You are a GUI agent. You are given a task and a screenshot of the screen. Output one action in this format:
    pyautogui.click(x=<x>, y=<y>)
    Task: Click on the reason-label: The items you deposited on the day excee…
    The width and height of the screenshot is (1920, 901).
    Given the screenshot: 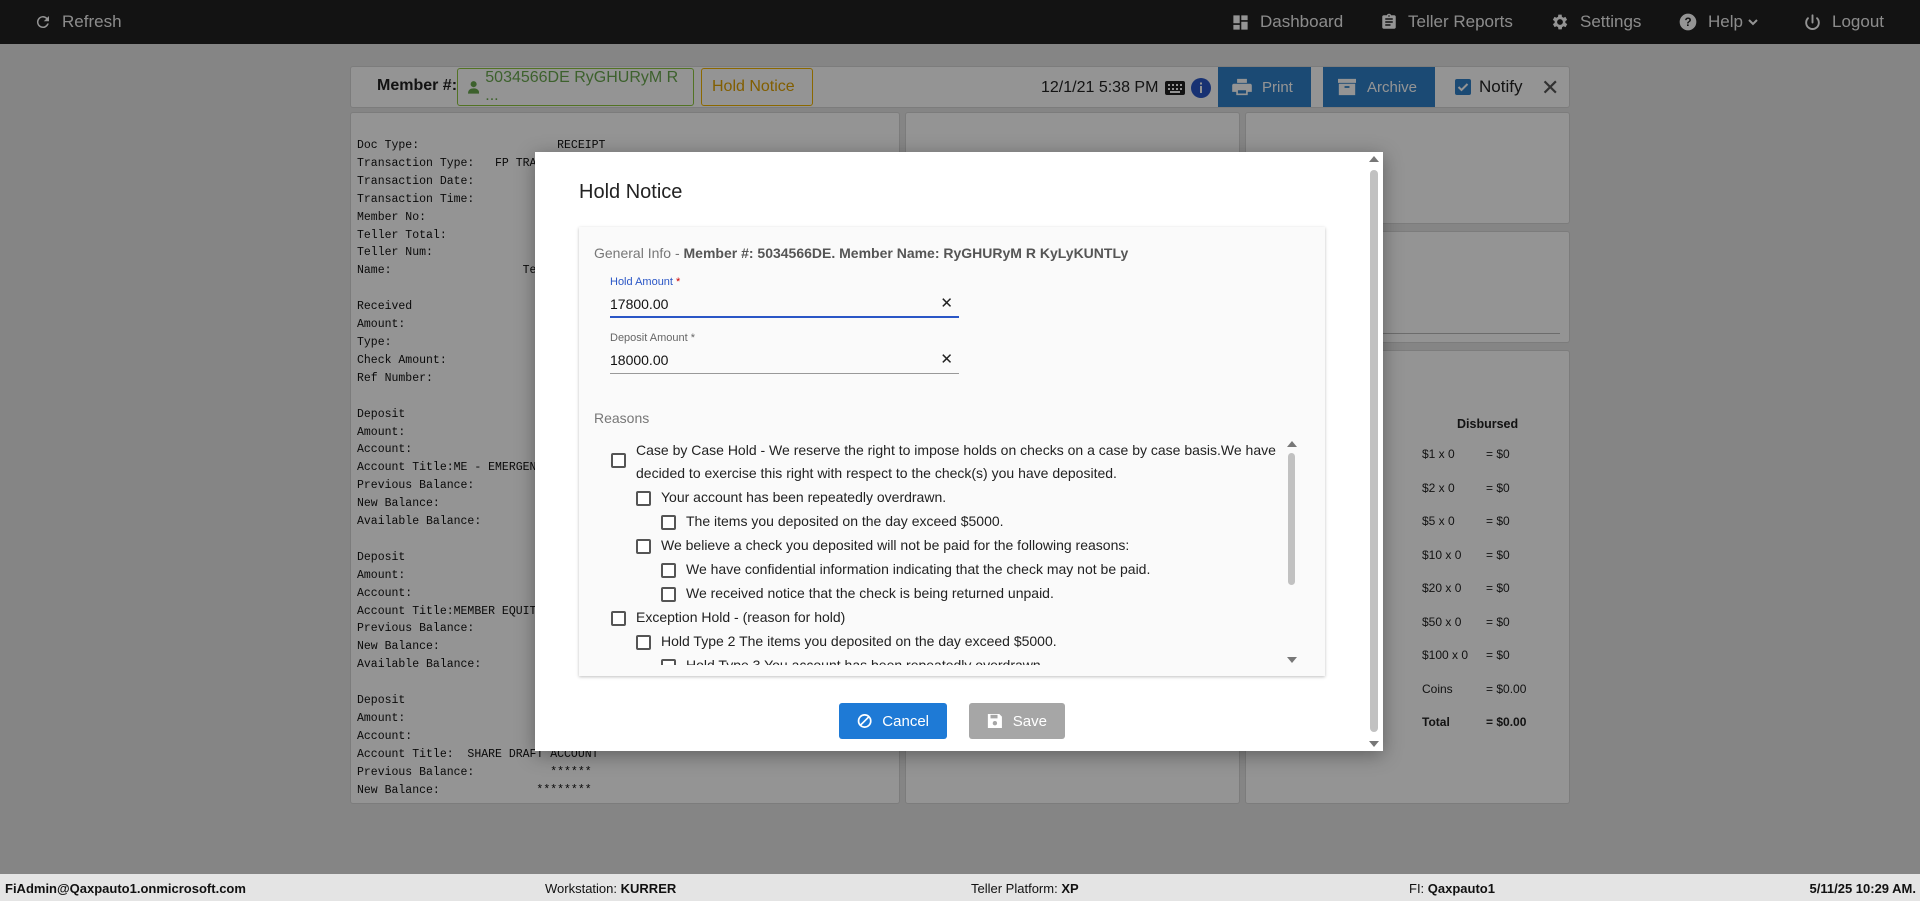 What is the action you would take?
    pyautogui.click(x=845, y=521)
    